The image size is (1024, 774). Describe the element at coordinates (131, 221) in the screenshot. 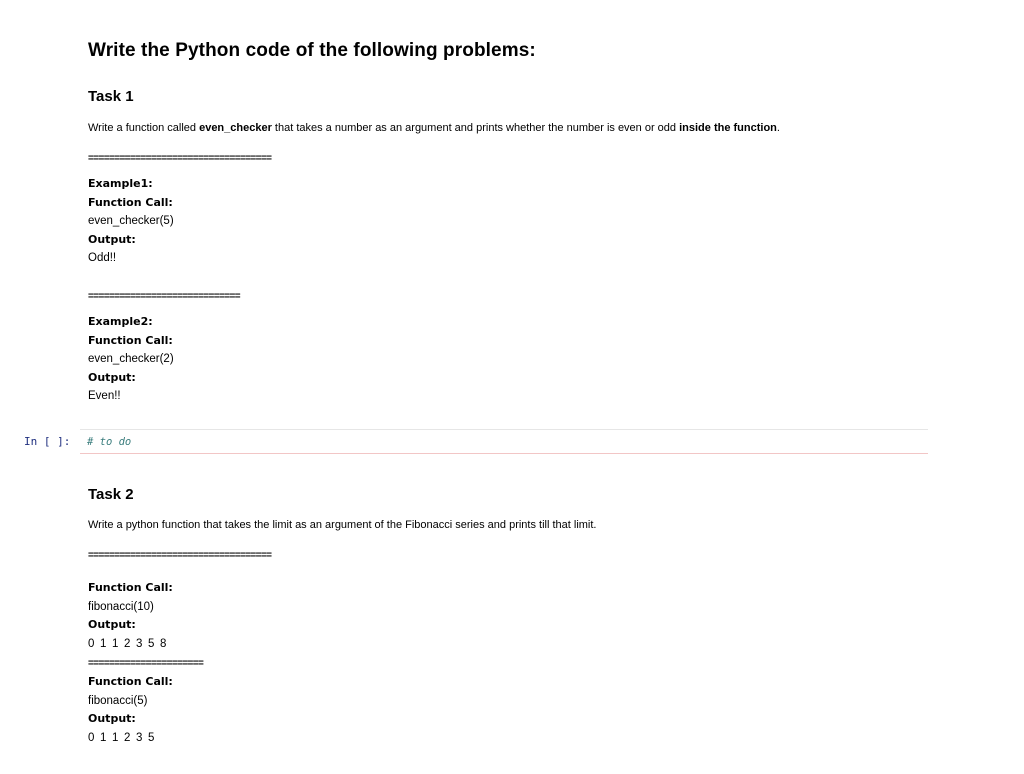

I see `example1-call: even_checker(5)` at that location.